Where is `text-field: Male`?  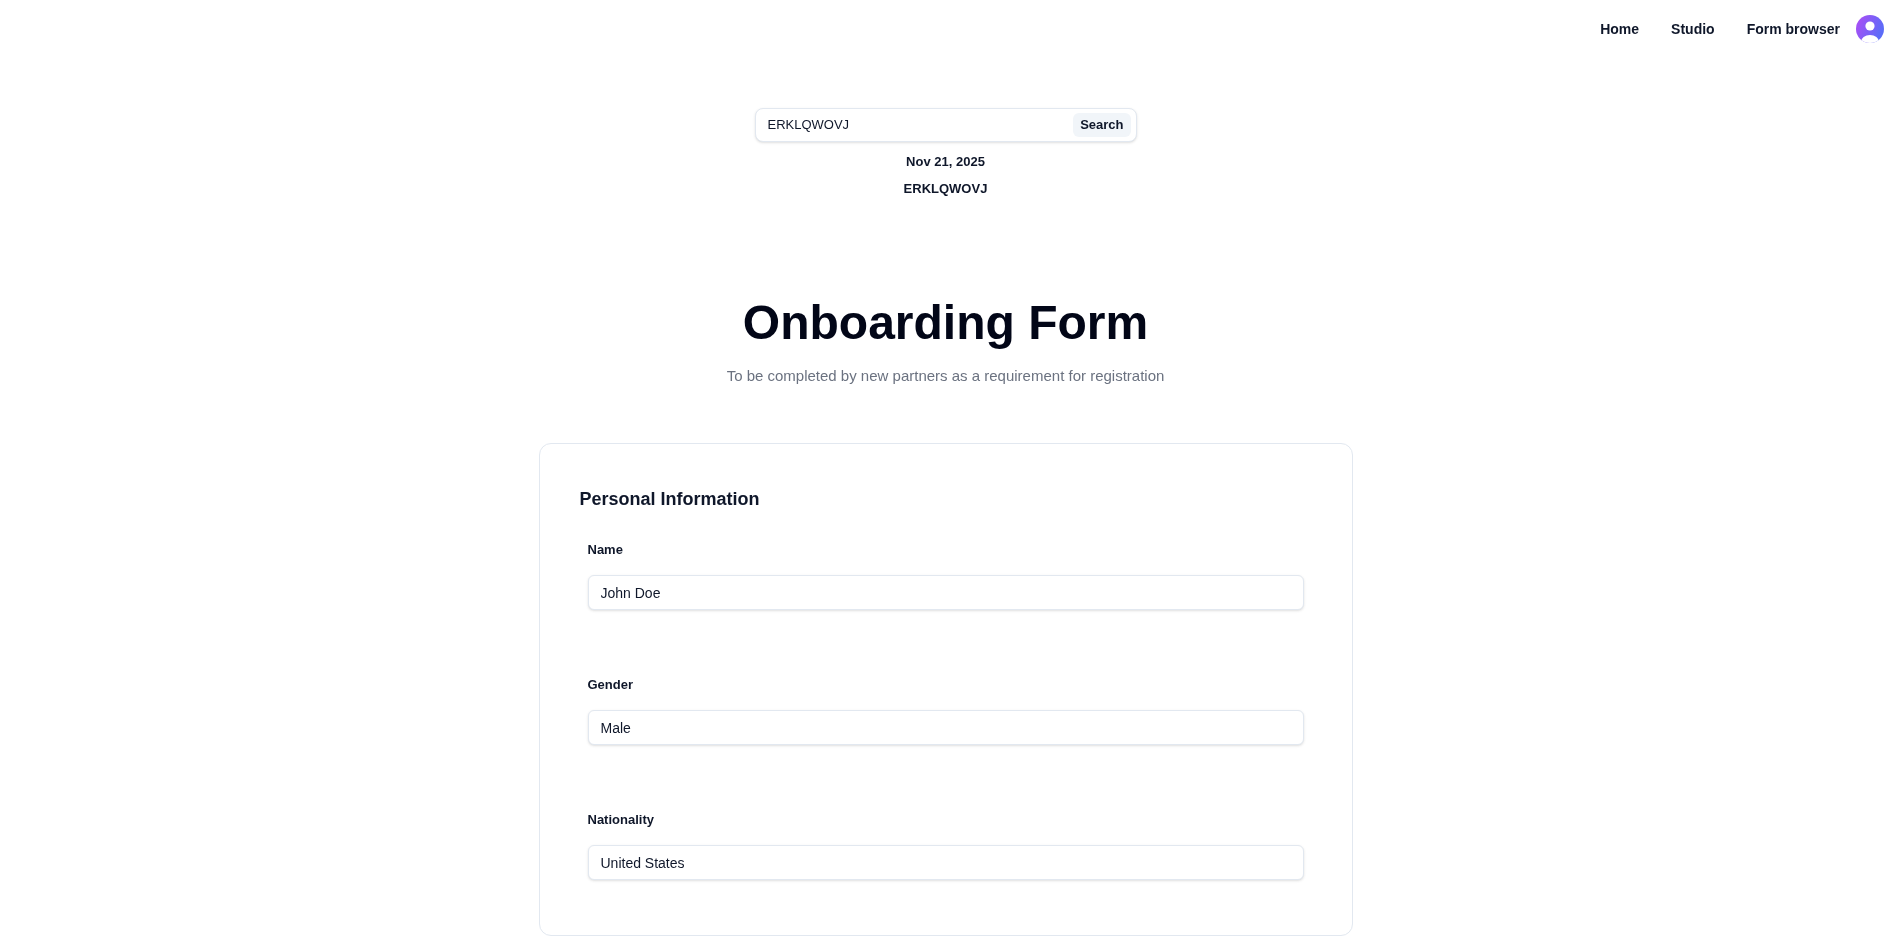 text-field: Male is located at coordinates (945, 727).